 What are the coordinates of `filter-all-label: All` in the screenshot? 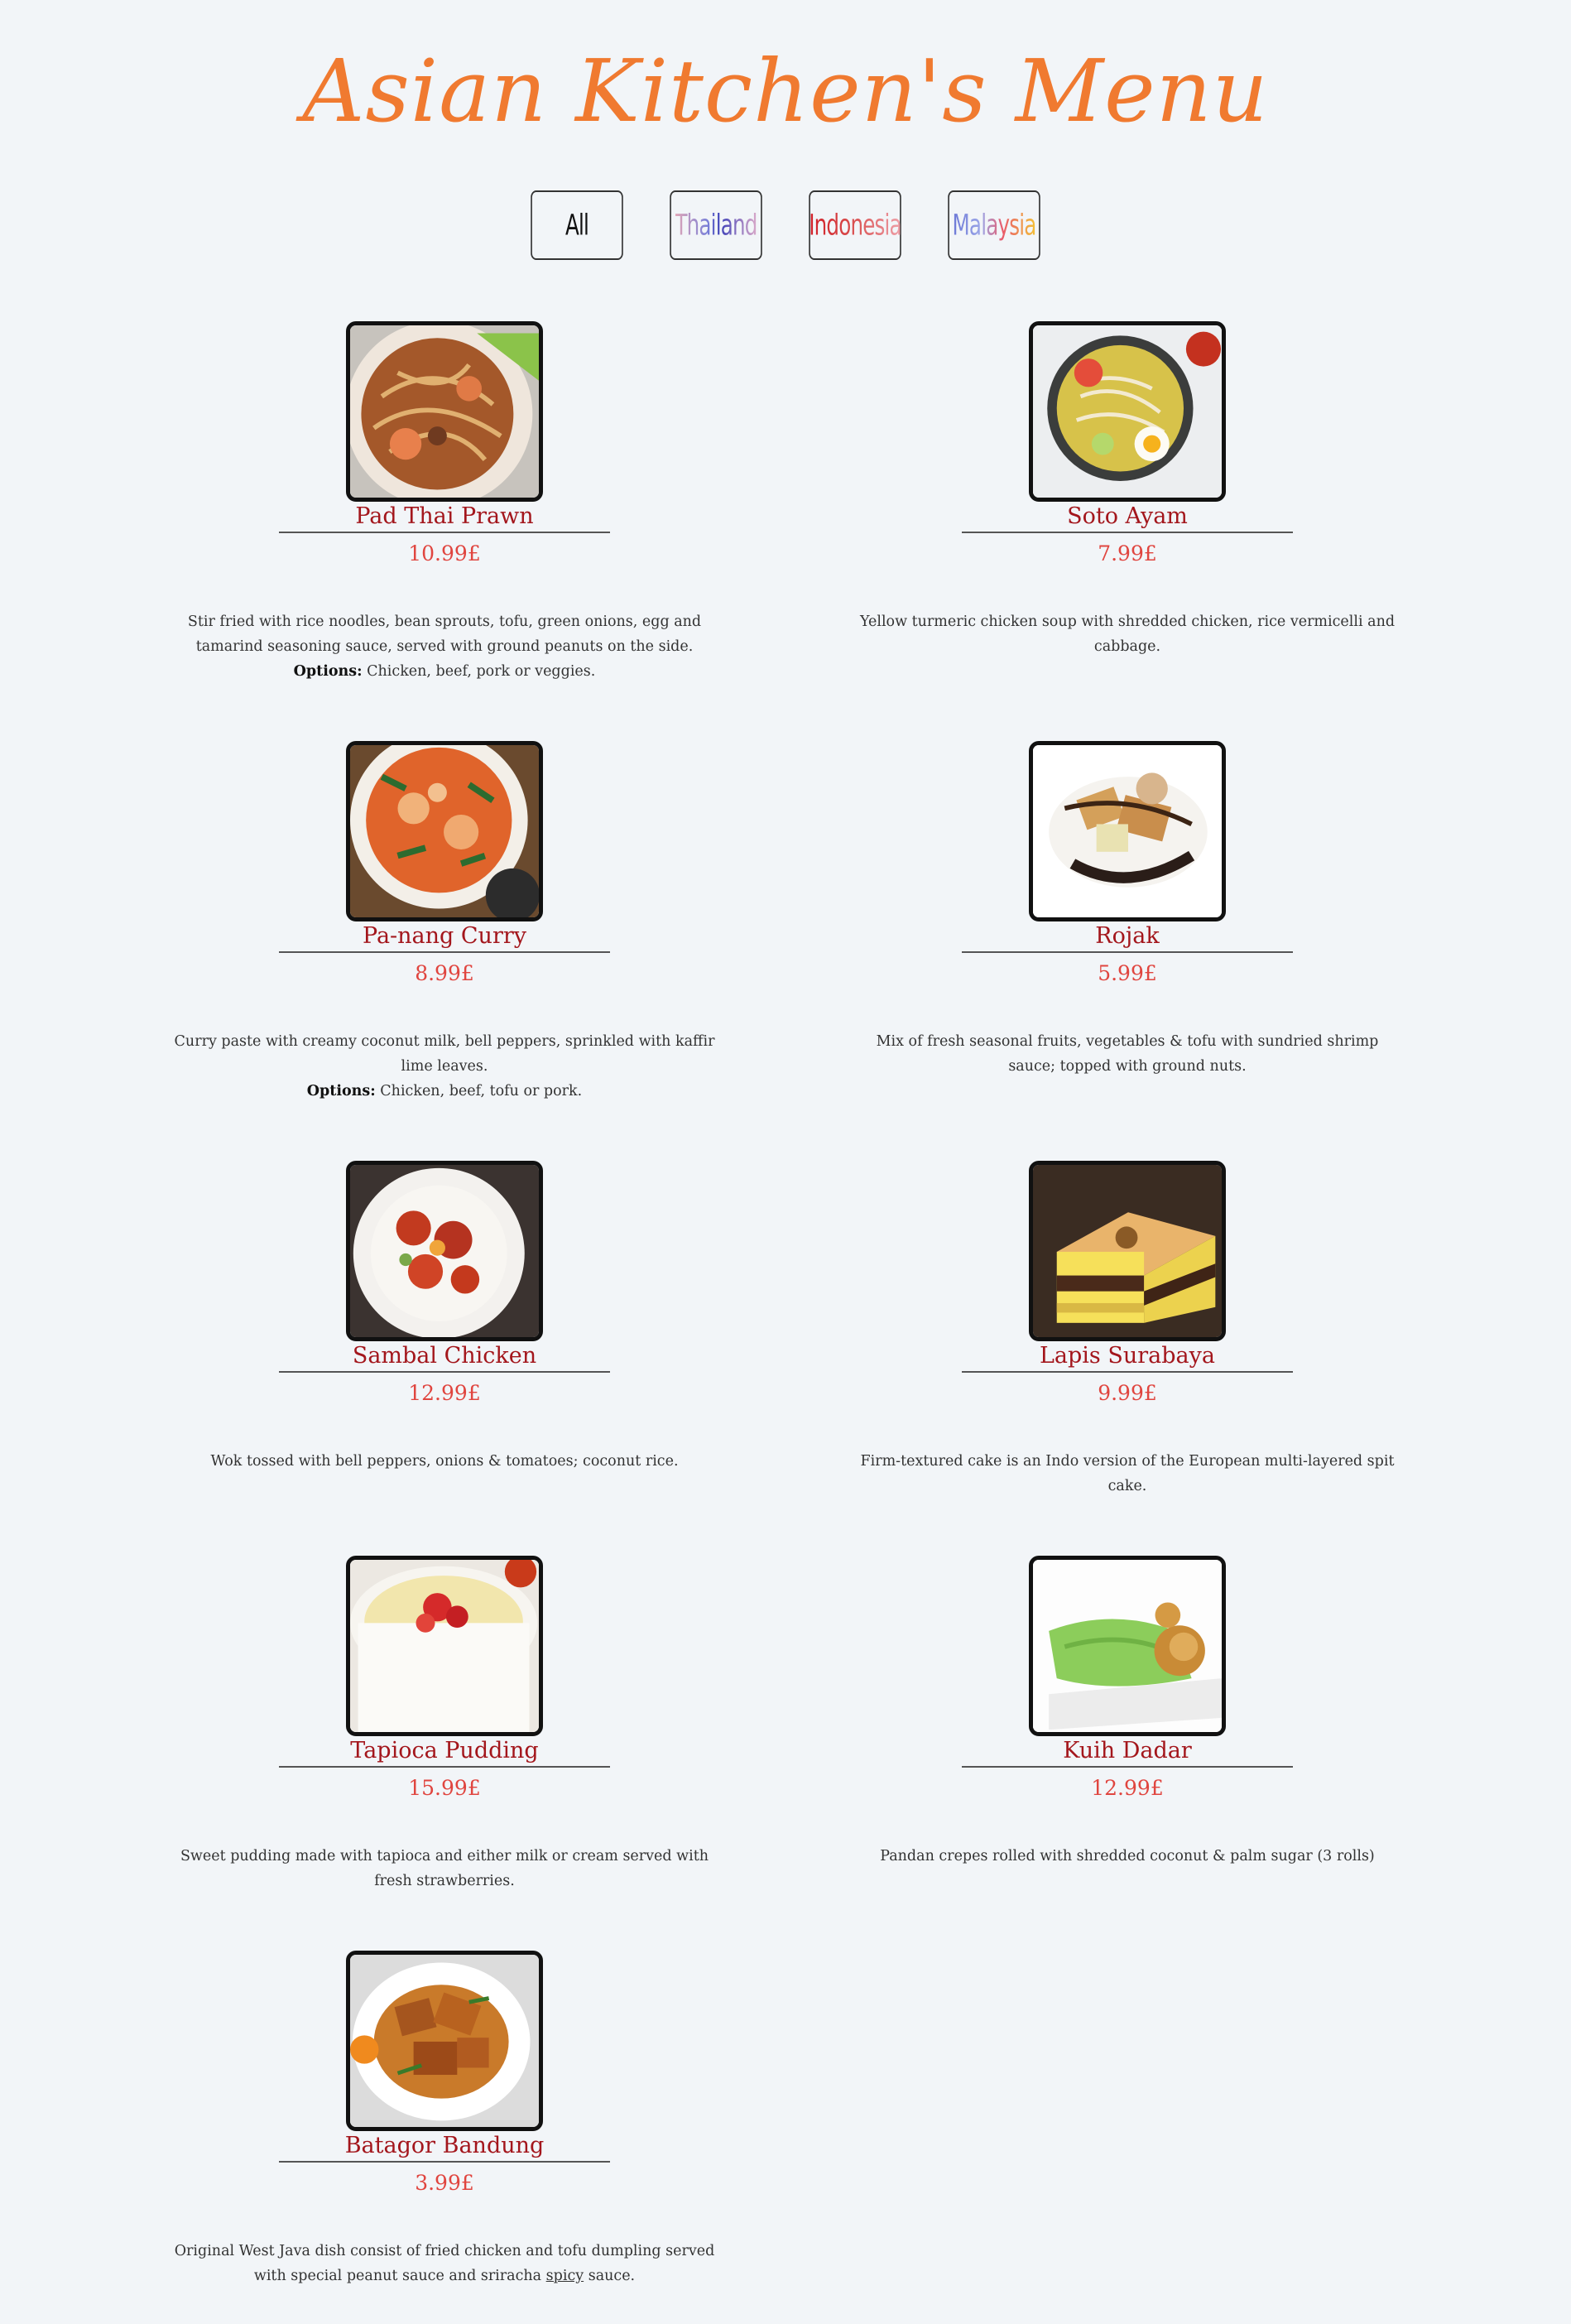 It's located at (577, 225).